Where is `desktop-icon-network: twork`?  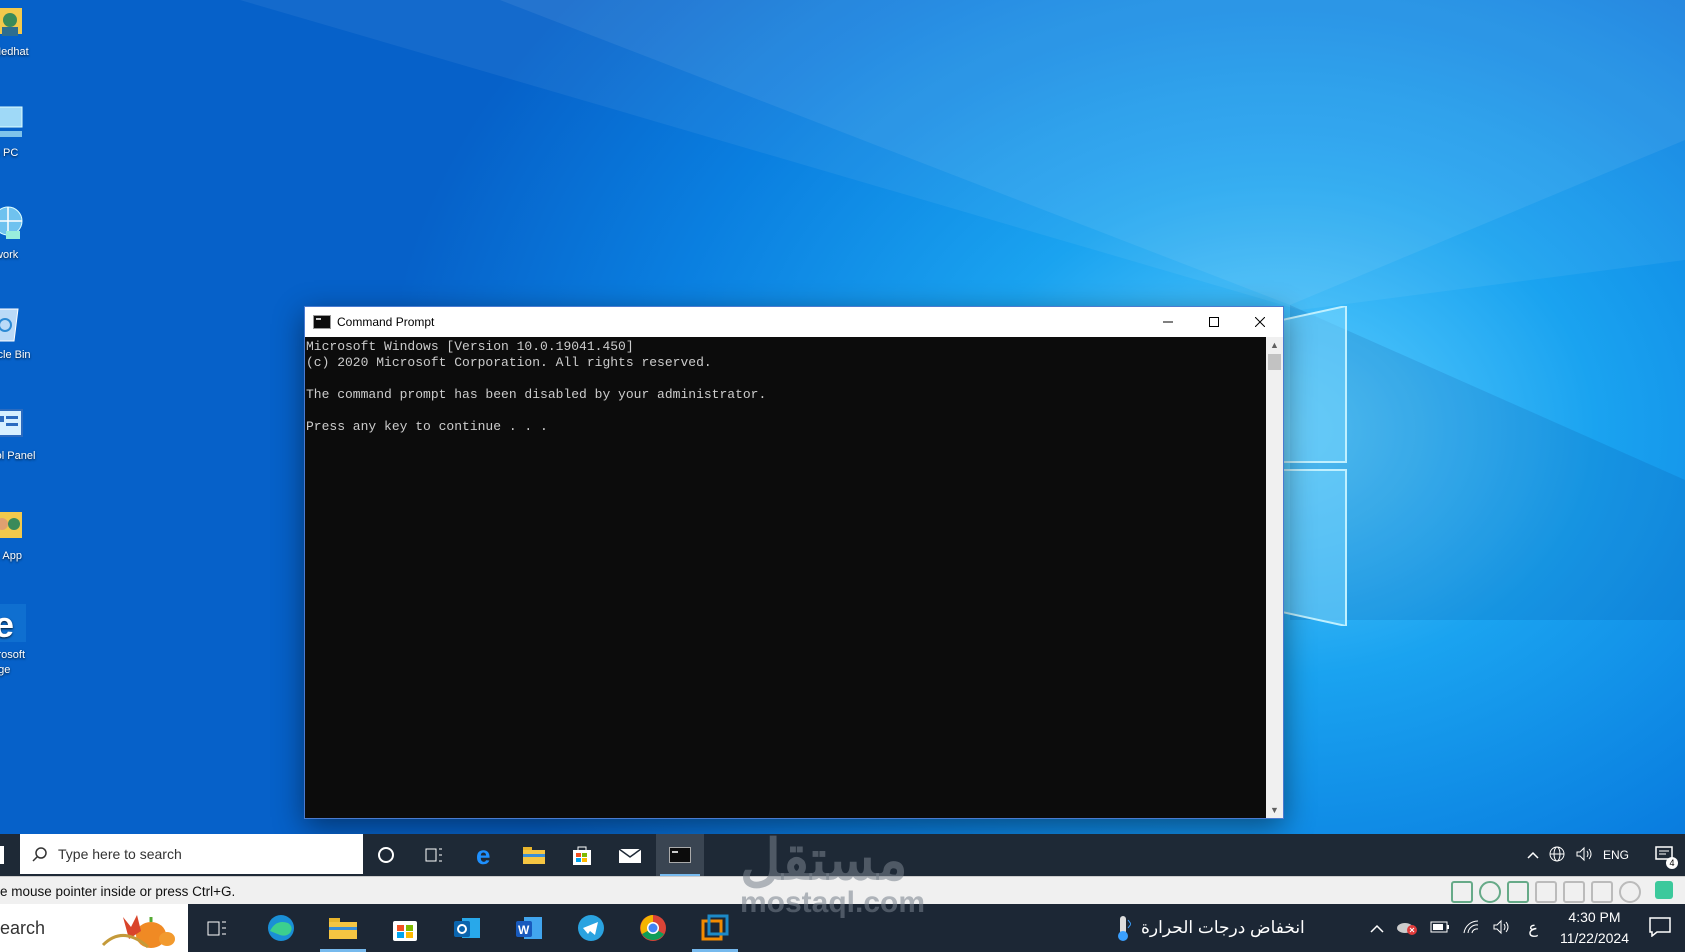 desktop-icon-network: twork is located at coordinates (29, 233).